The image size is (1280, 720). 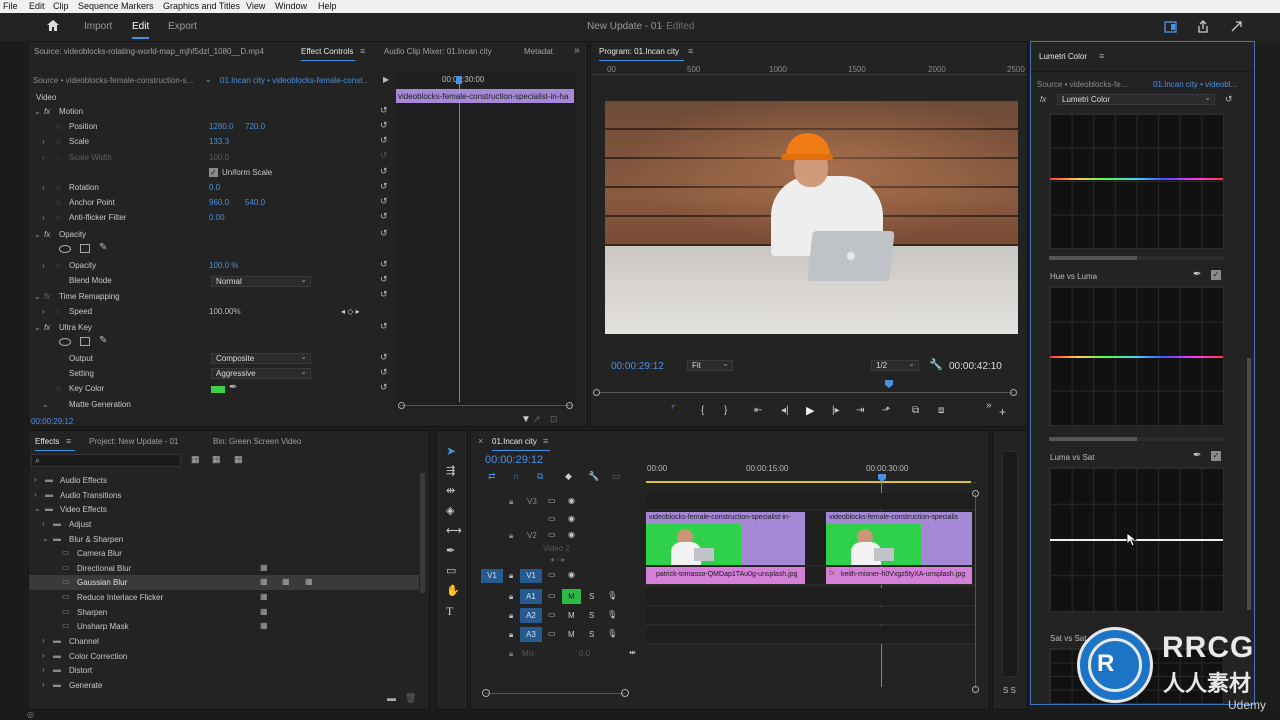 What do you see at coordinates (811, 217) in the screenshot?
I see `video-frame` at bounding box center [811, 217].